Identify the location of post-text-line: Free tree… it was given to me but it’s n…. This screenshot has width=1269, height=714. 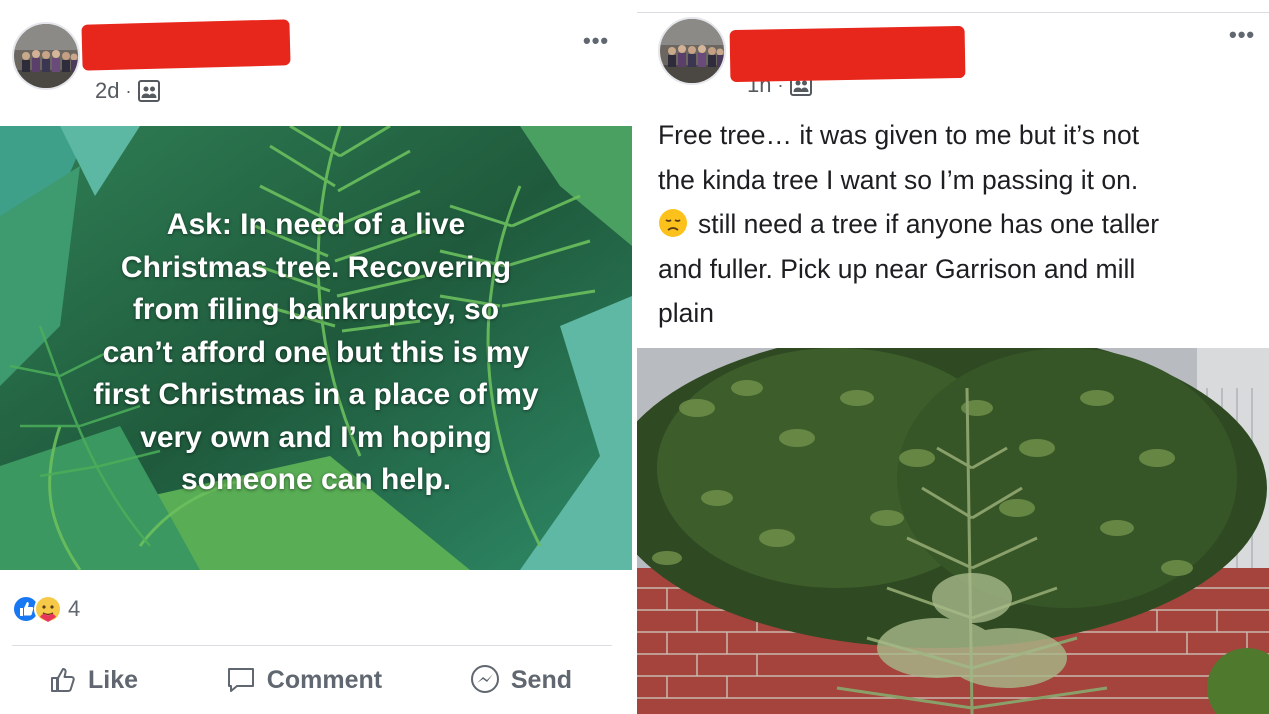
(899, 135).